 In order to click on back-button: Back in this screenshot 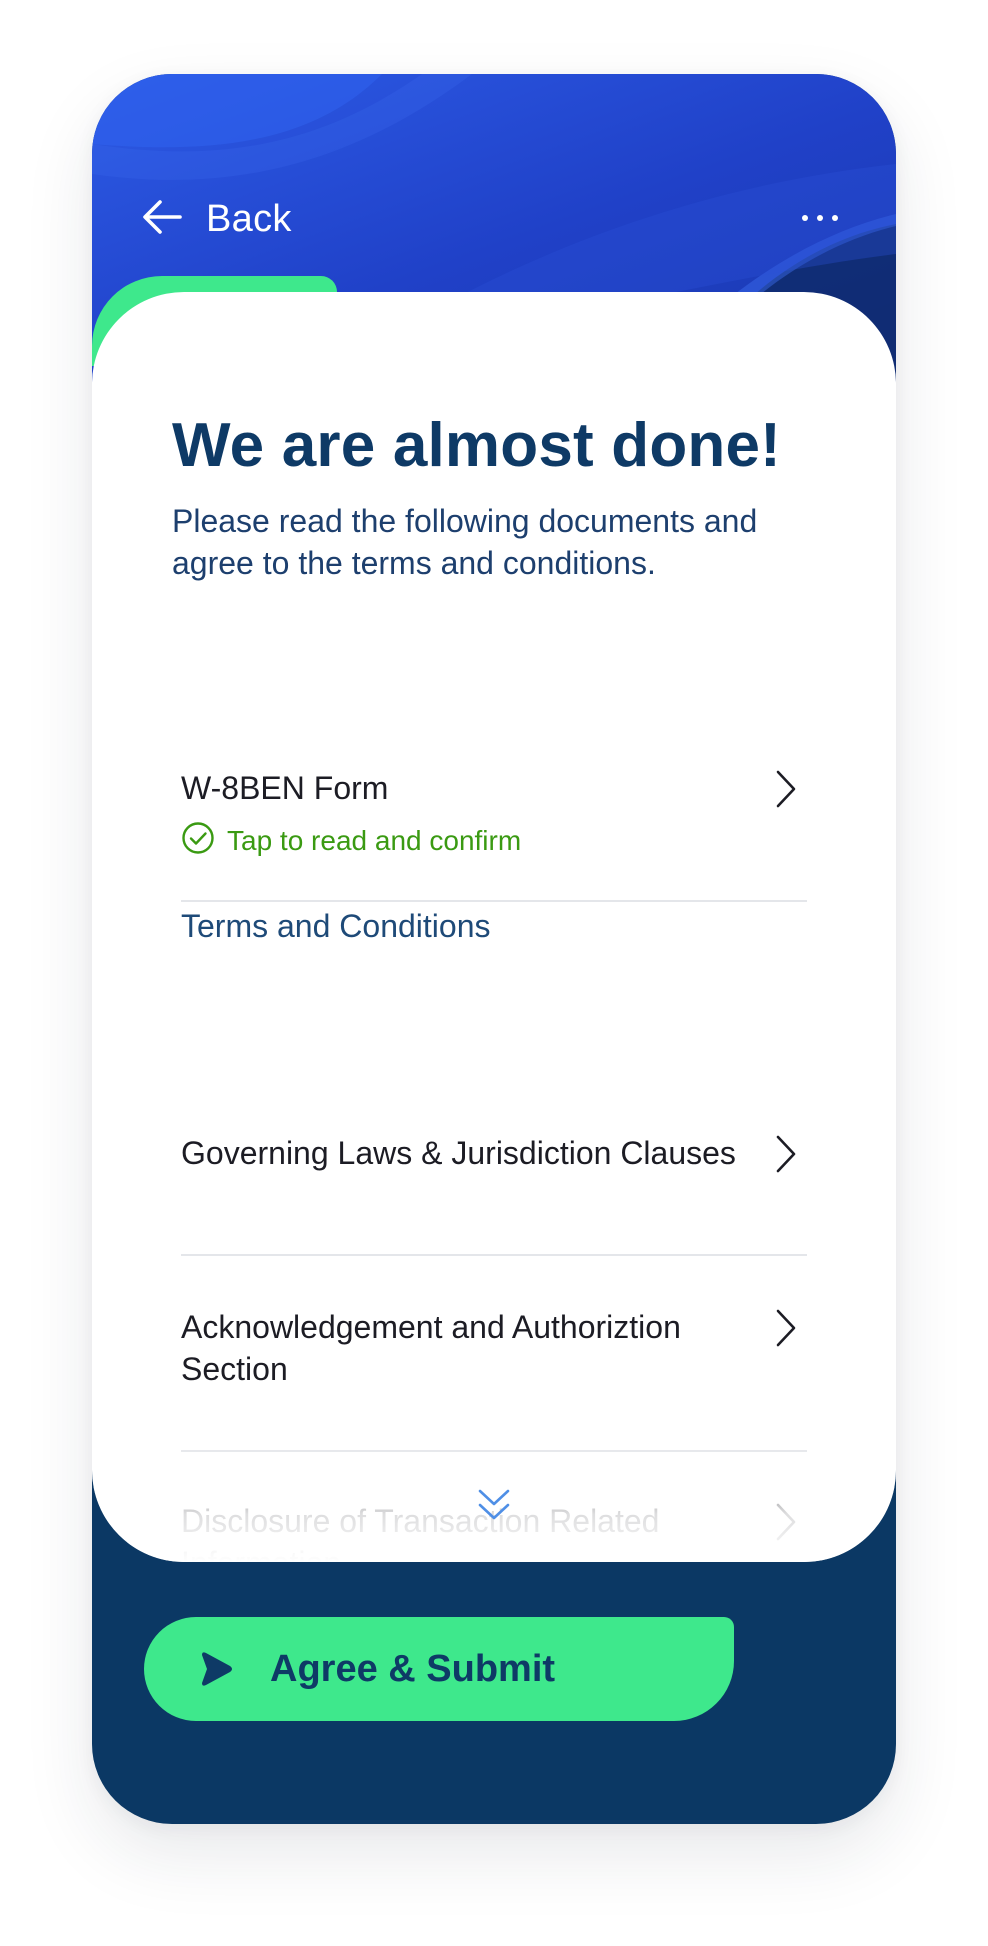, I will do `click(217, 219)`.